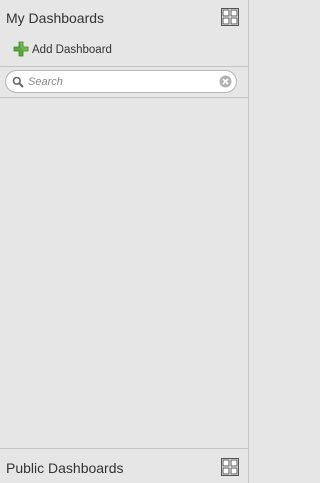 This screenshot has width=320, height=483. I want to click on clear-icon, so click(225, 81).